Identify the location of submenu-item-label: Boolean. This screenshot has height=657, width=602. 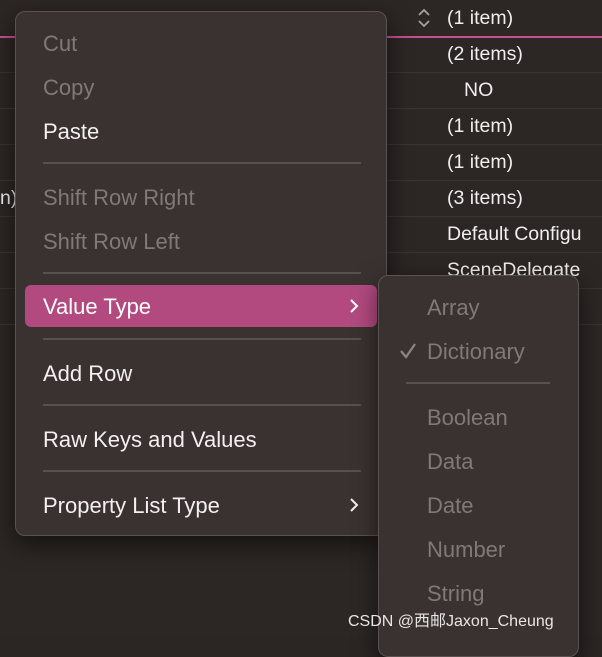
(467, 417).